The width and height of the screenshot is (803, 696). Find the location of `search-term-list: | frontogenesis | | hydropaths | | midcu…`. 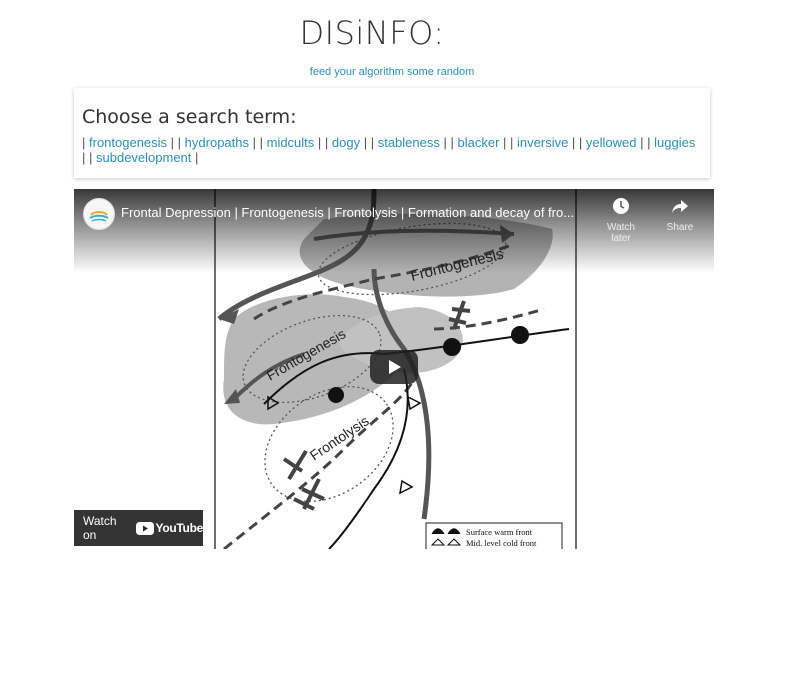

search-term-list: | frontogenesis | | hydropaths | | midcu… is located at coordinates (392, 150).